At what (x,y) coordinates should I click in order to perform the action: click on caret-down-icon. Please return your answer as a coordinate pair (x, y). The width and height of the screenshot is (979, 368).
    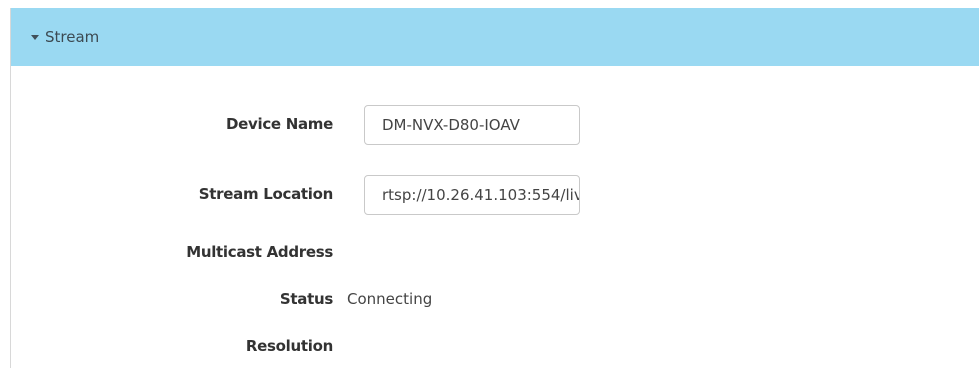
    Looking at the image, I should click on (35, 37).